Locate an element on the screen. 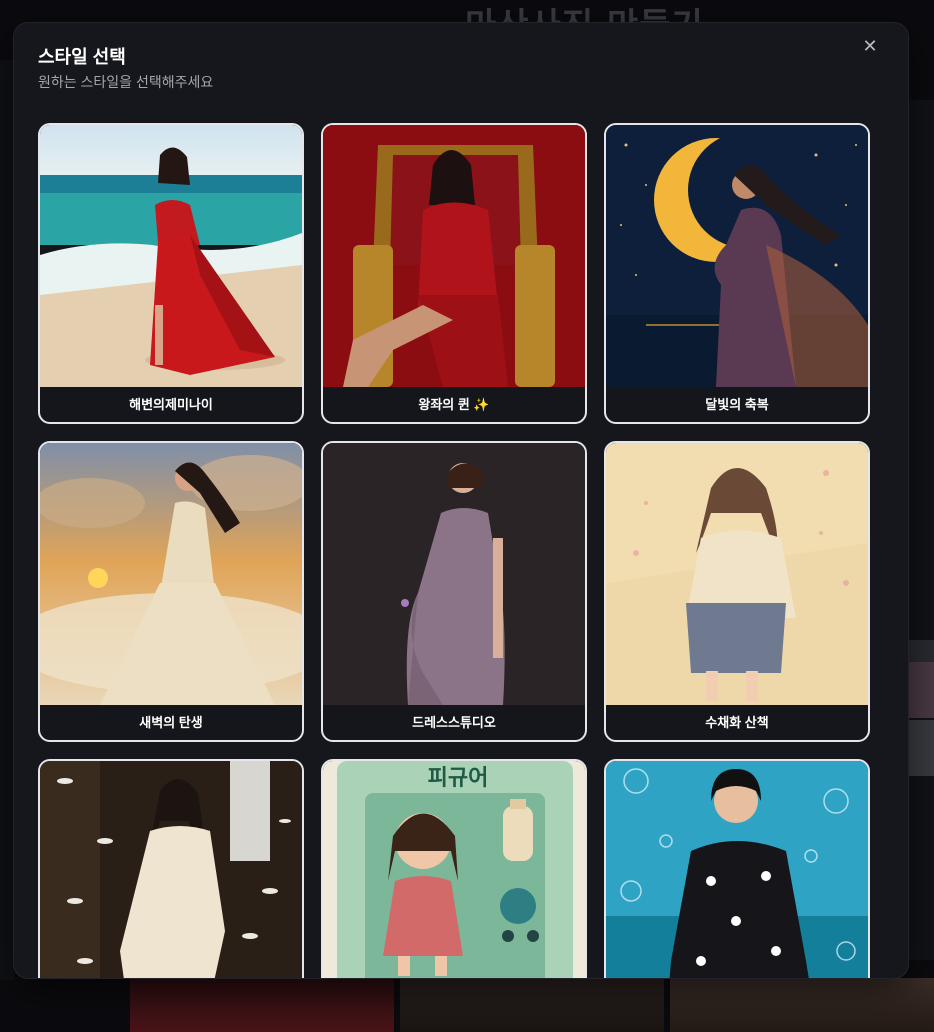 This screenshot has width=934, height=1032. background-left-panel is located at coordinates (7, 520).